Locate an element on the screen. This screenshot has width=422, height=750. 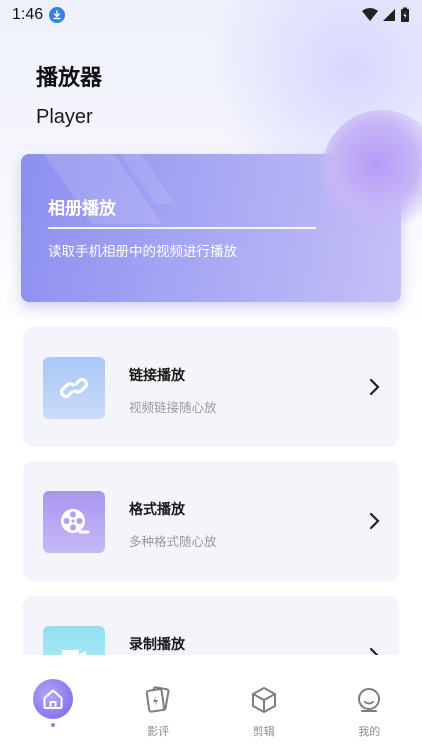
link-play-subtitle: 视频链接随心放 is located at coordinates (173, 407).